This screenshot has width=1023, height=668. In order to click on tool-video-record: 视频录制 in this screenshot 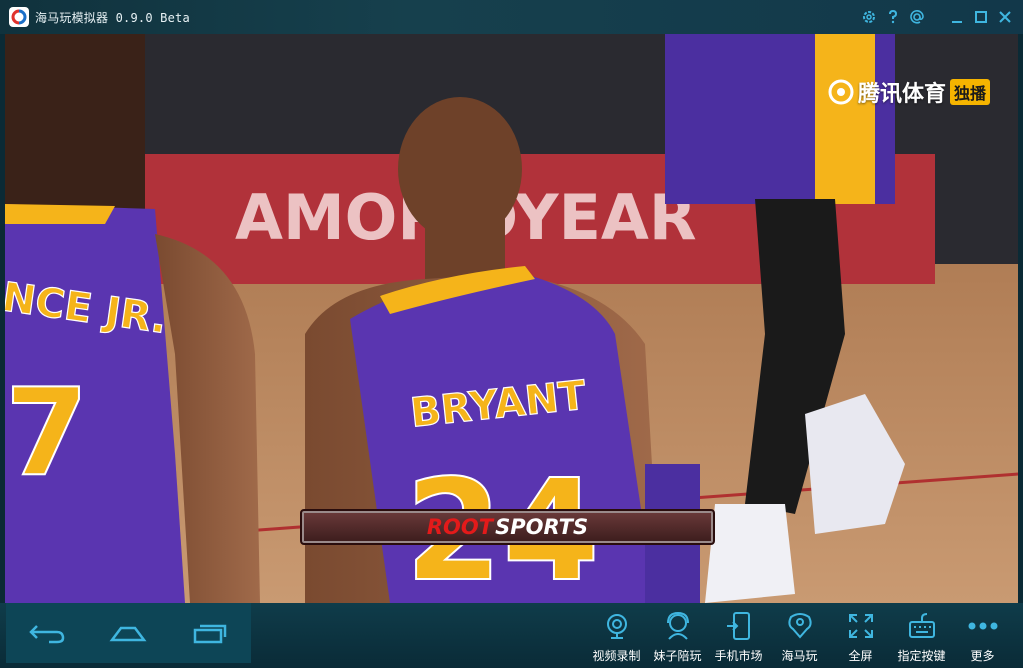, I will do `click(616, 635)`.